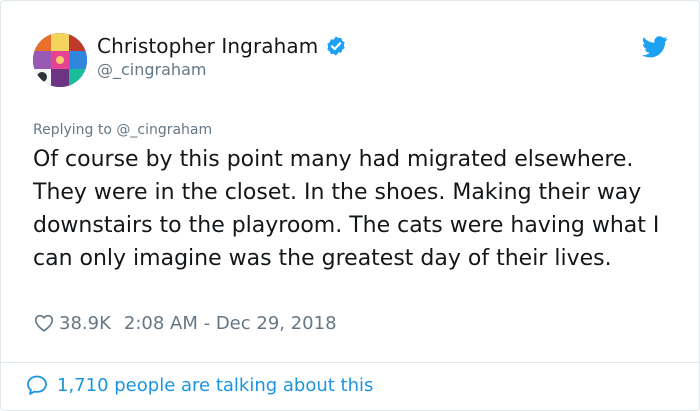 This screenshot has height=411, width=700. I want to click on author-name-row: Christopher Ingraham, so click(222, 46).